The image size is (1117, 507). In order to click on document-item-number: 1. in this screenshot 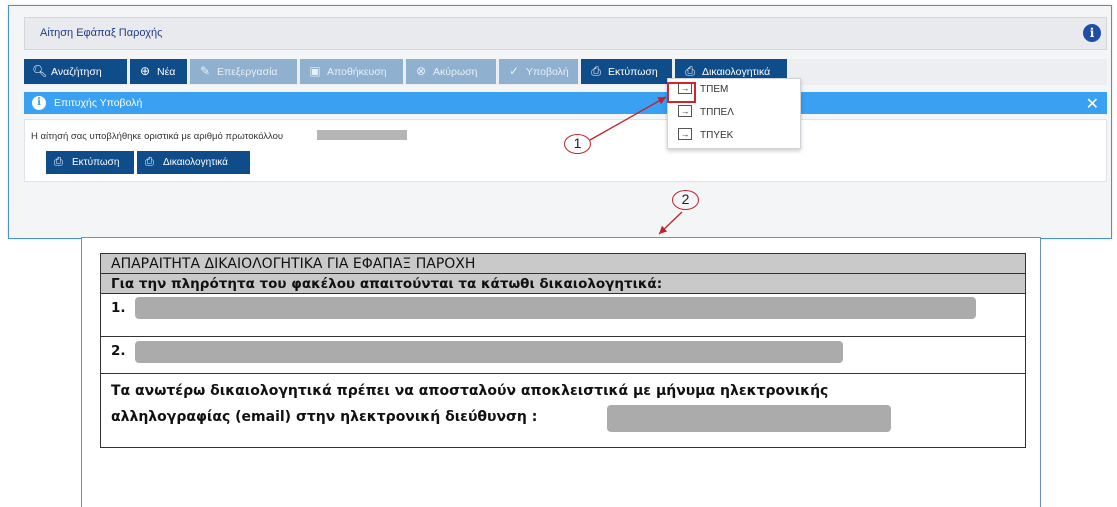, I will do `click(118, 308)`.